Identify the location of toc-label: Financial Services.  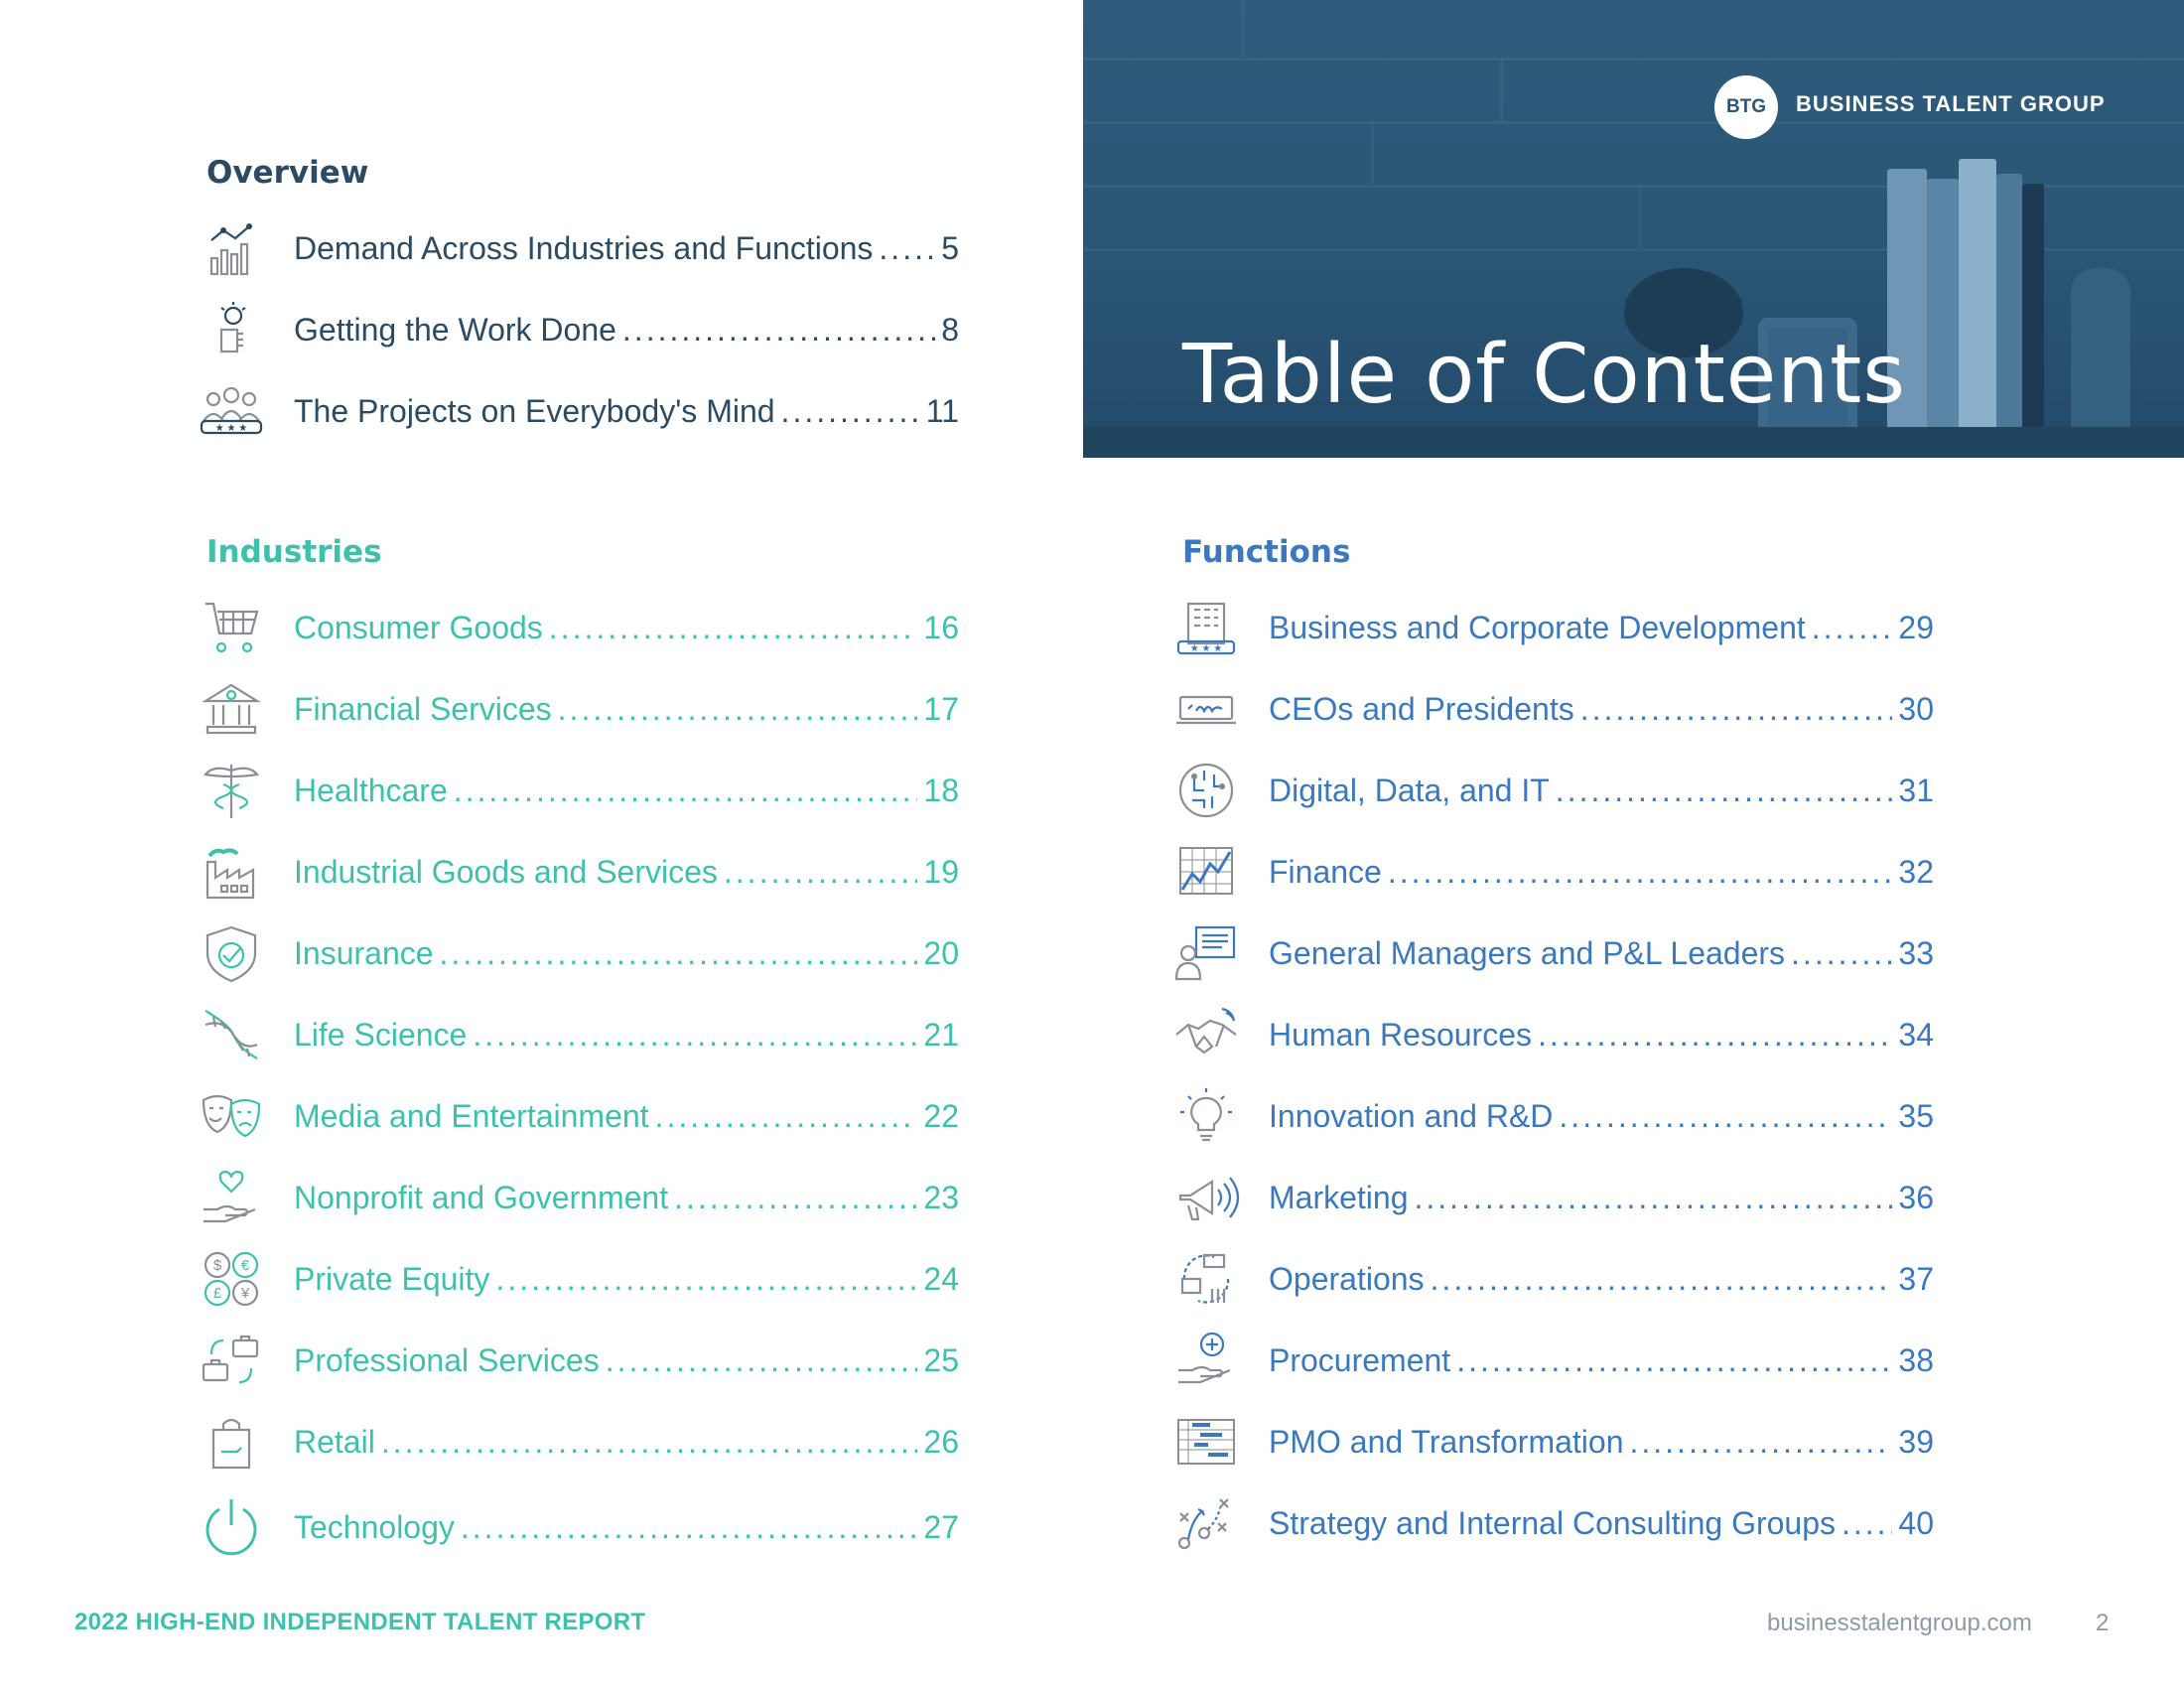
(423, 708).